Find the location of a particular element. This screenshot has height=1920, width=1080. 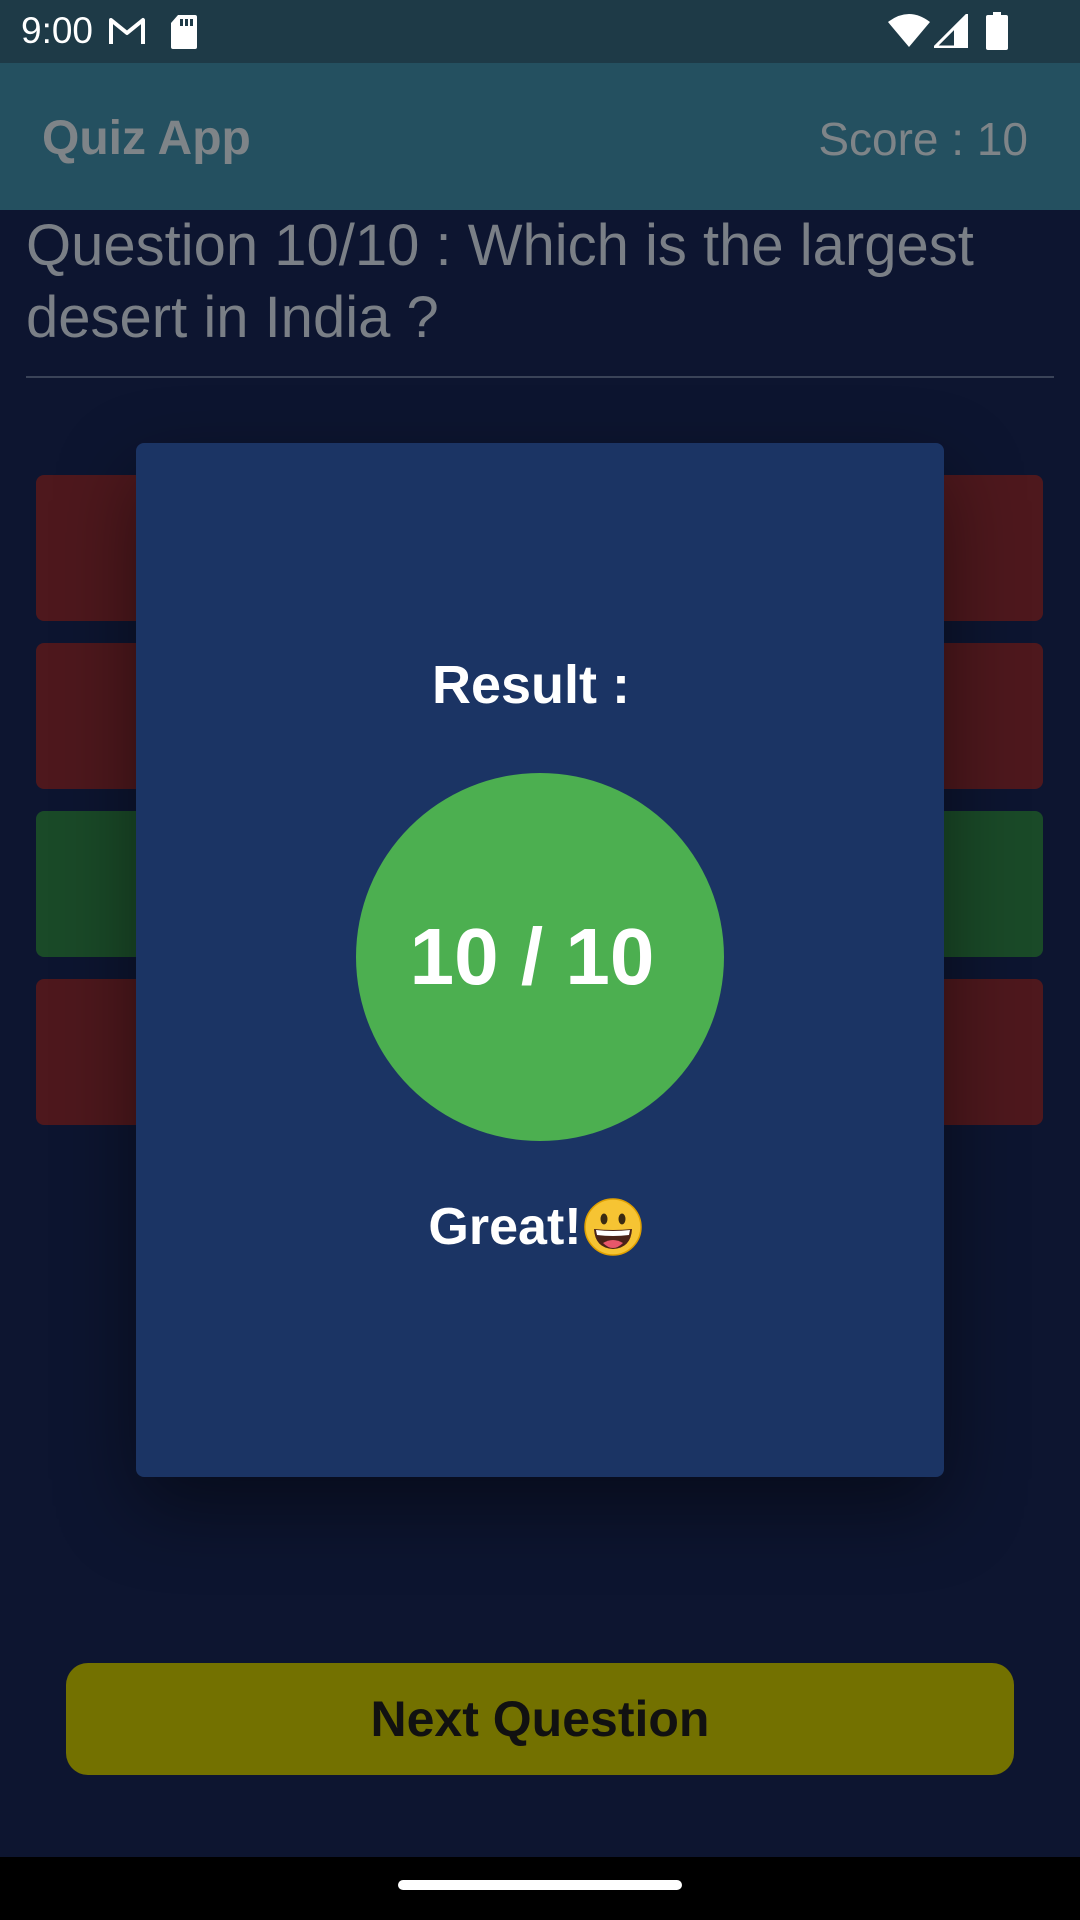

battery-icon is located at coordinates (997, 31).